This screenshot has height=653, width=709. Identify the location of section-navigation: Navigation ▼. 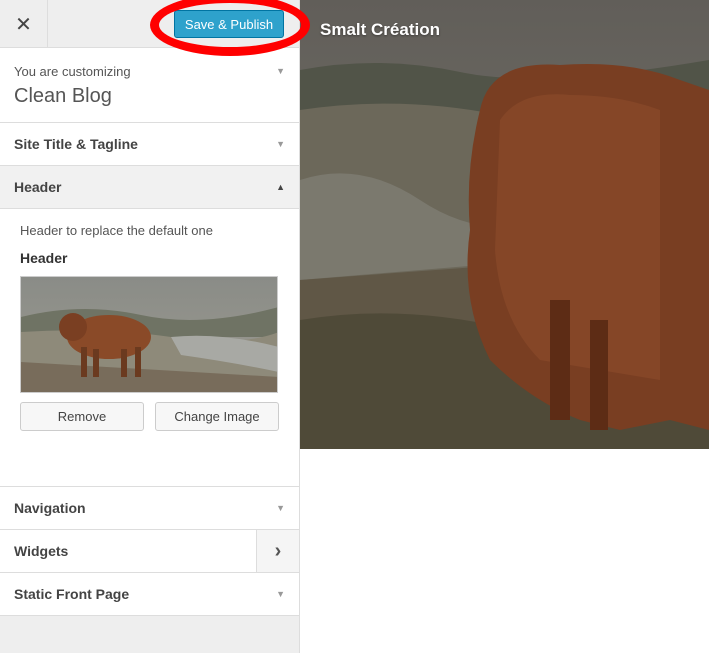
(149, 508).